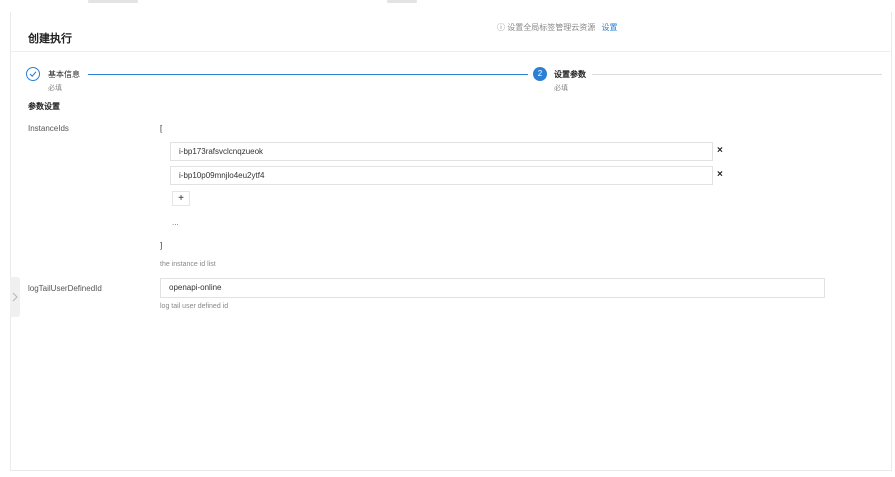  Describe the element at coordinates (551, 27) in the screenshot. I see `tag-hint-text: 设置全局标签管理云资源` at that location.